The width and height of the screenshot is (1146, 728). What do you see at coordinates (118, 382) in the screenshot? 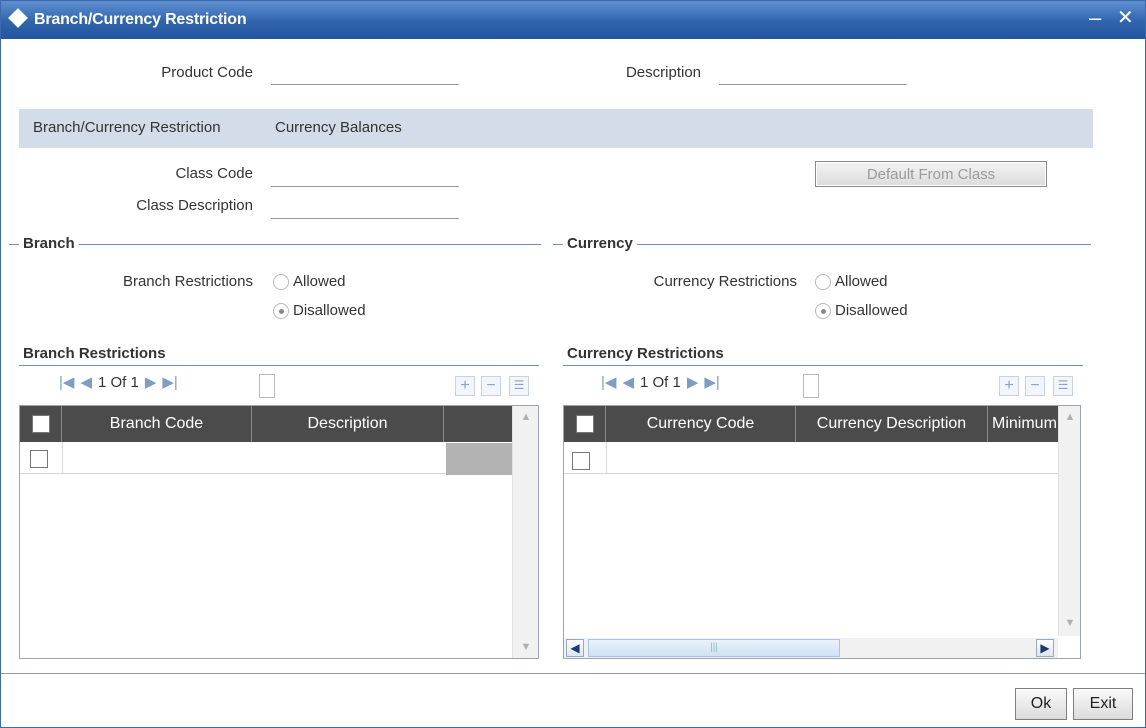
I see `branch-page-indicator: 1 Of 1` at bounding box center [118, 382].